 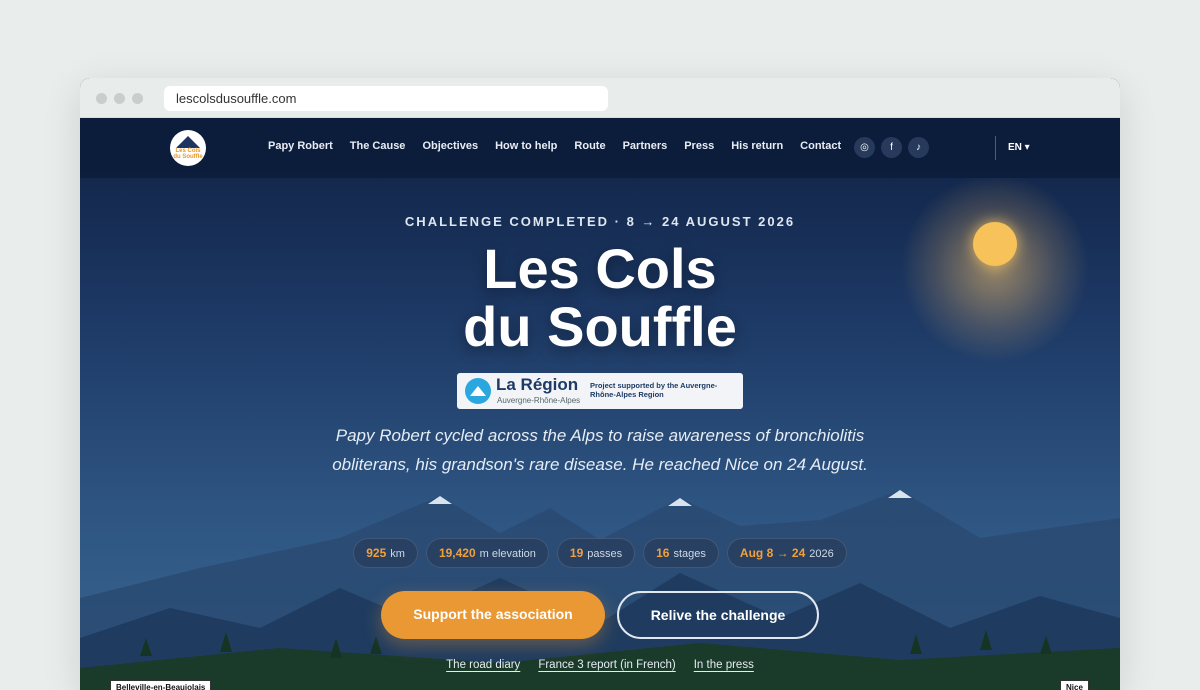 What do you see at coordinates (724, 665) in the screenshot?
I see `in-the-press-link: In the press` at bounding box center [724, 665].